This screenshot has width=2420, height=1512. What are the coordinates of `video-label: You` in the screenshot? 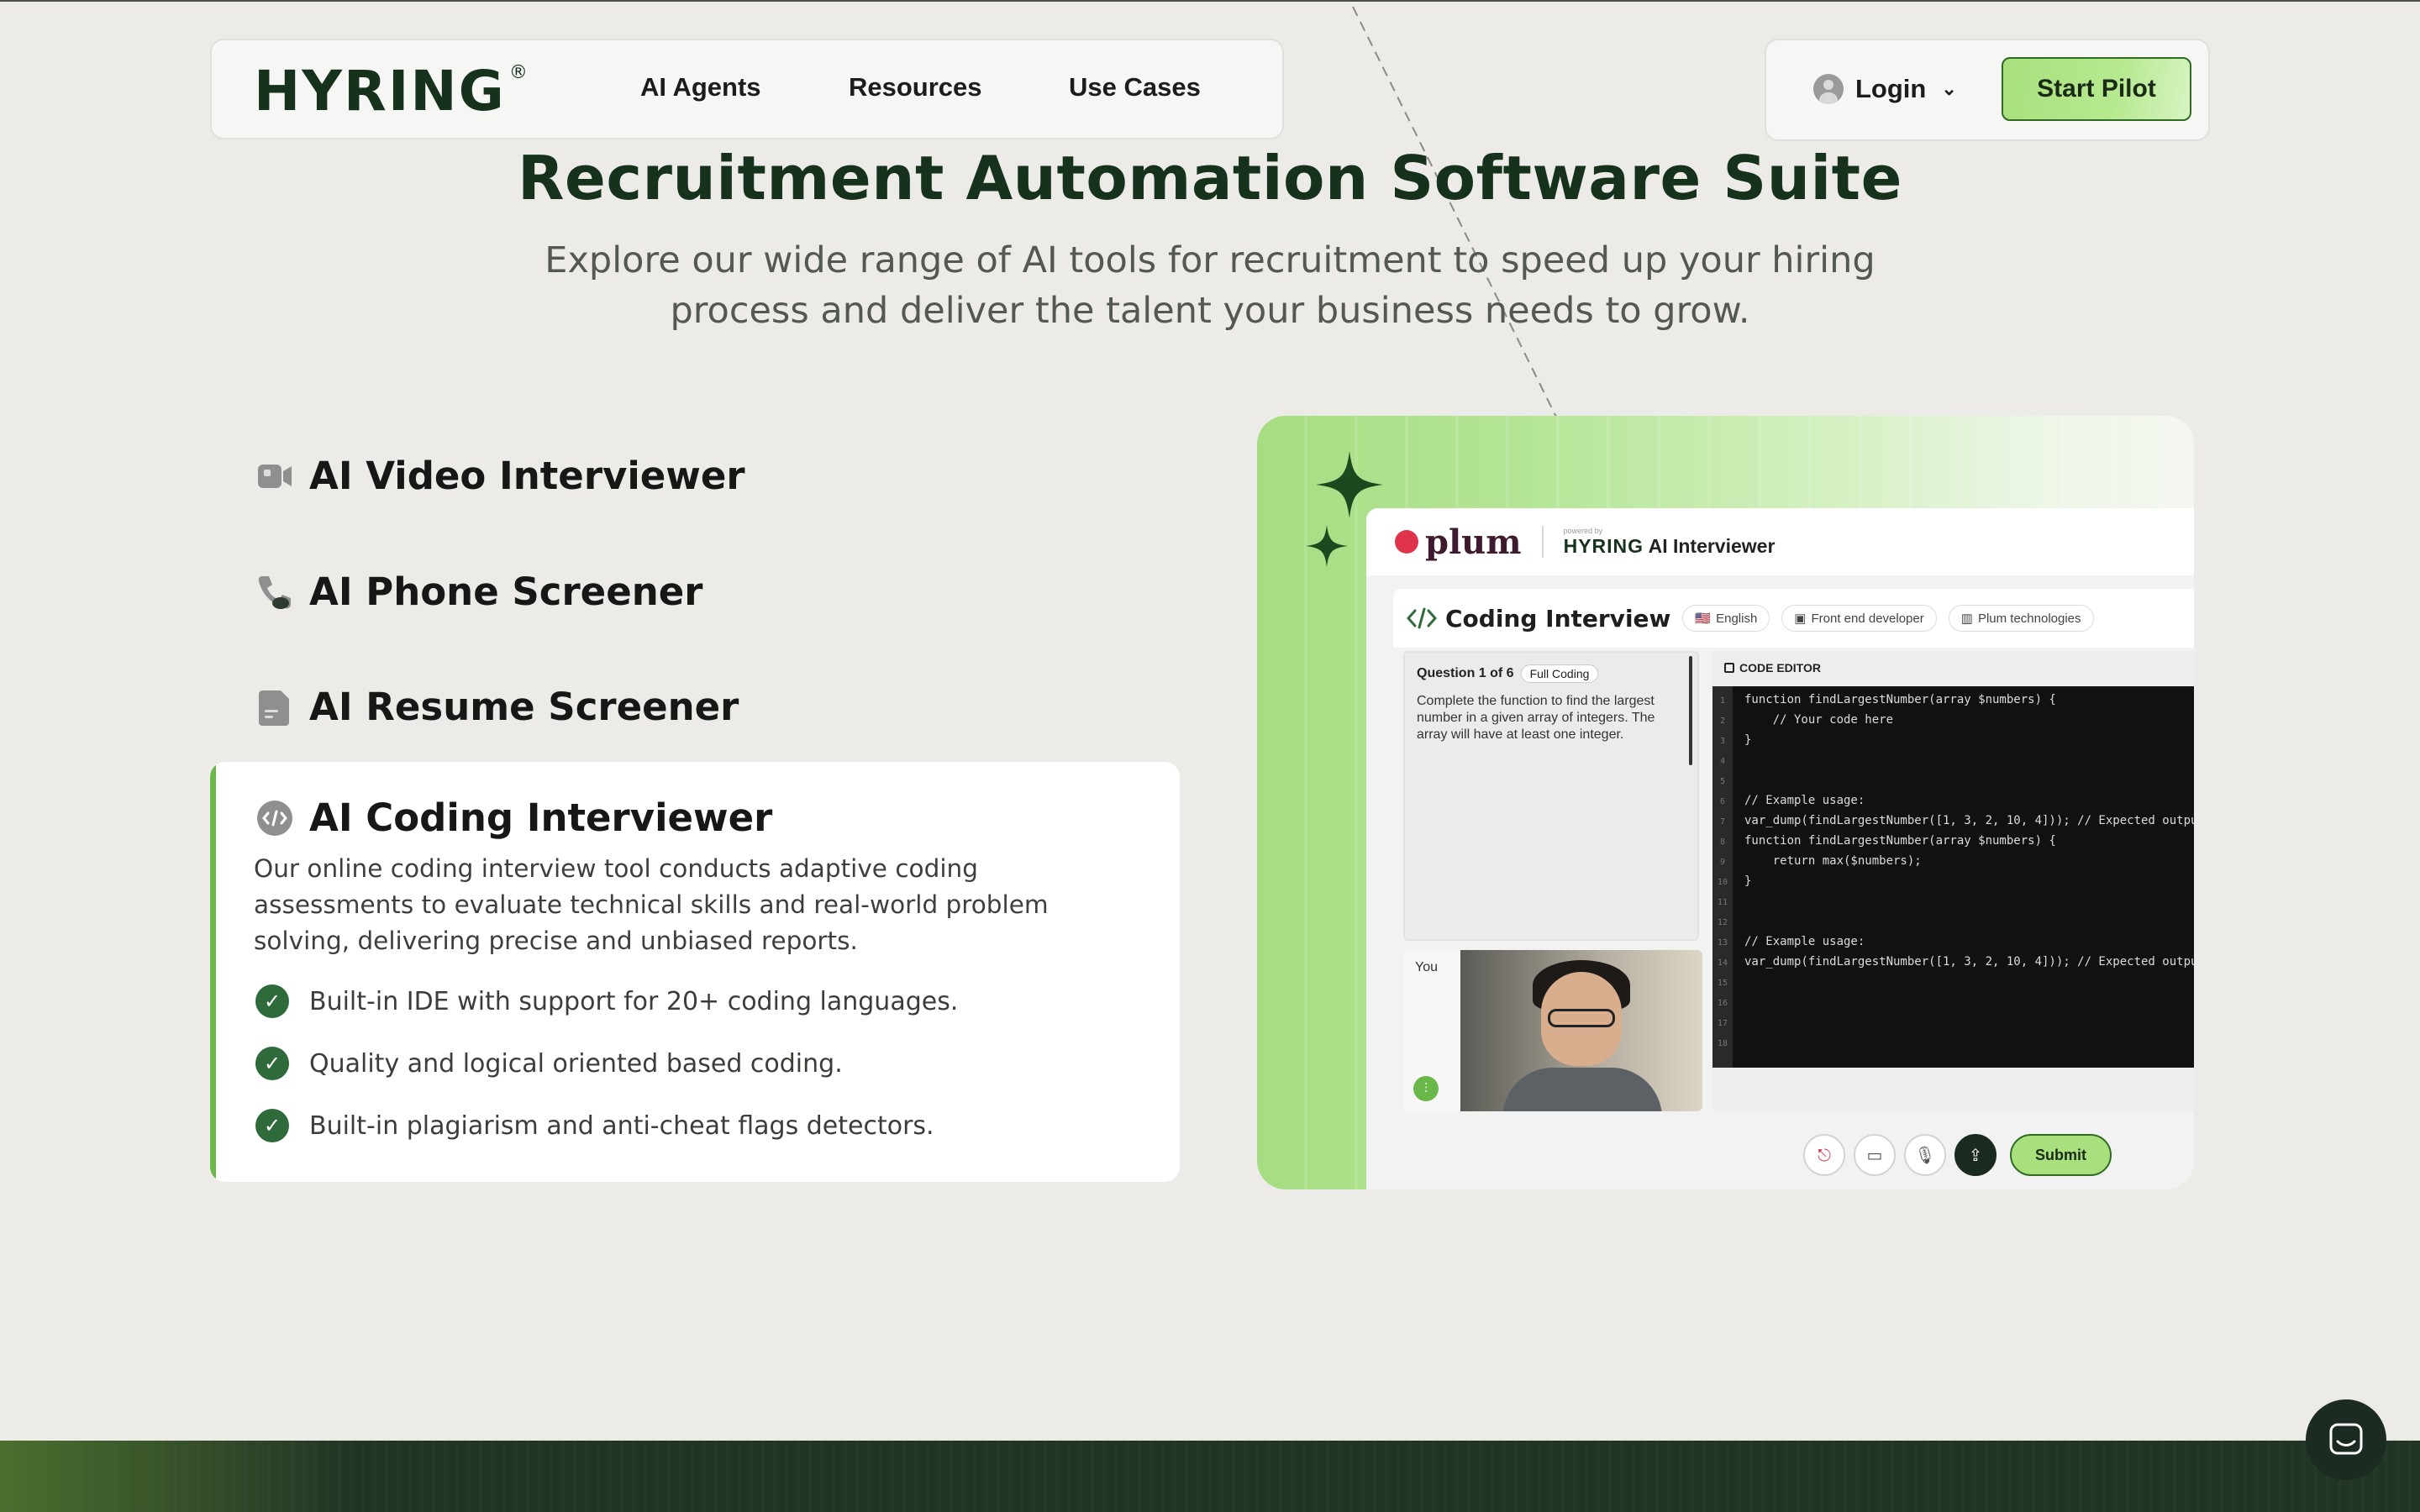 It's located at (1426, 967).